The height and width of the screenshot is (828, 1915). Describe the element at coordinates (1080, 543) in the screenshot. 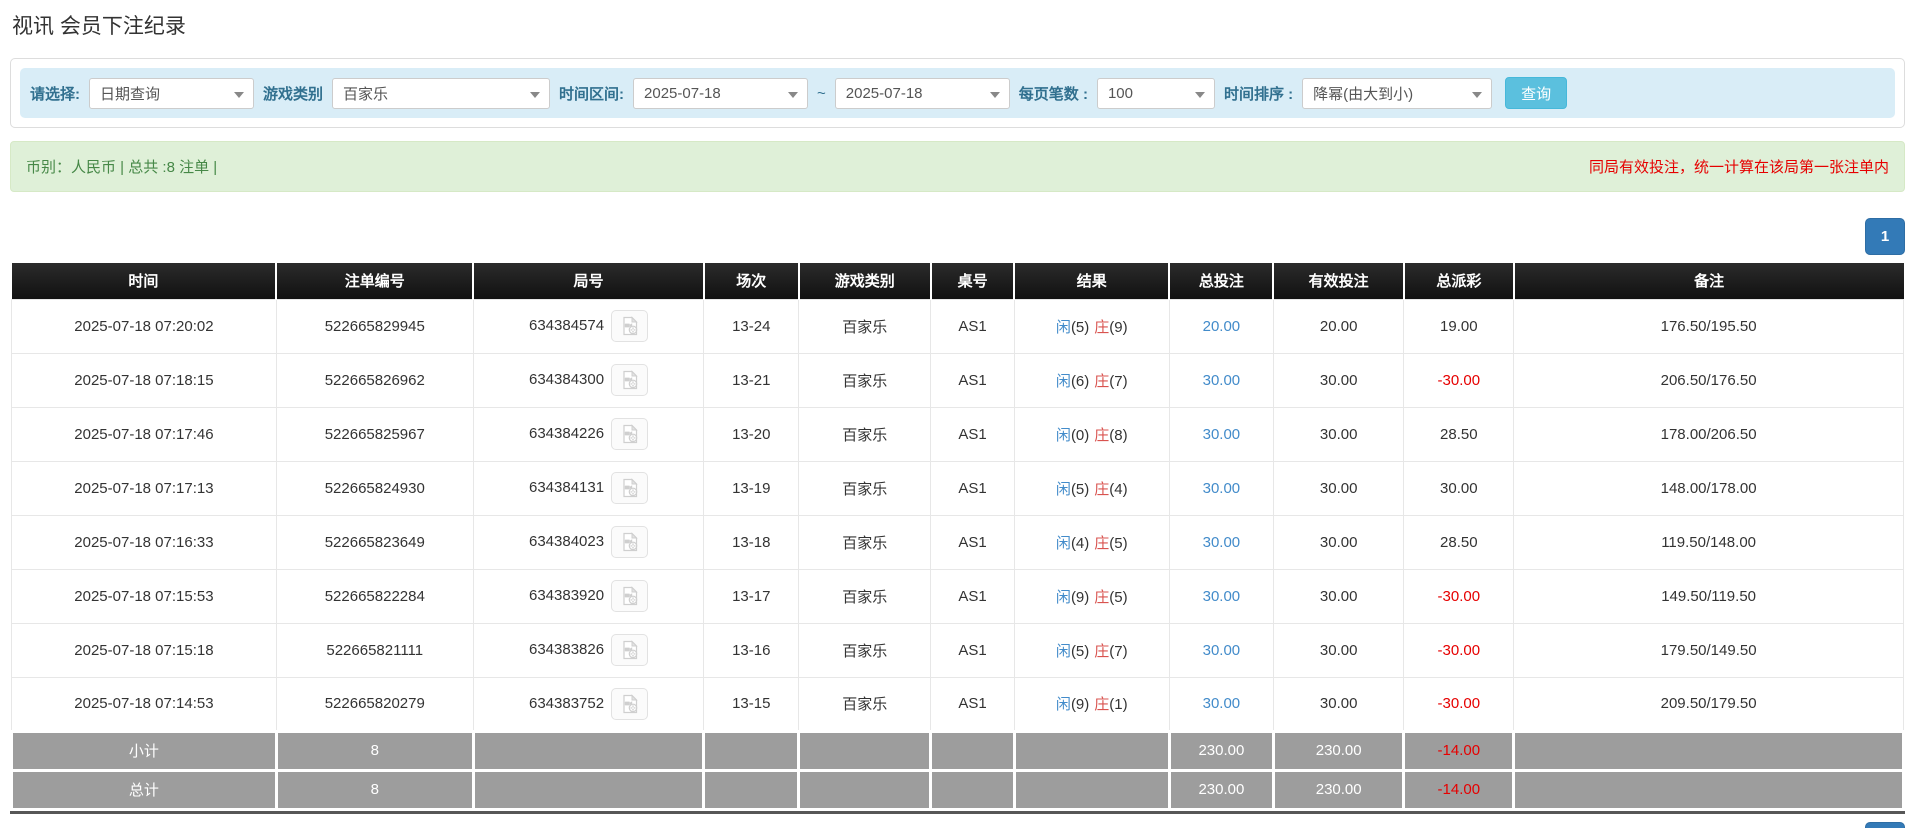

I see `result-player-value: (4)` at that location.